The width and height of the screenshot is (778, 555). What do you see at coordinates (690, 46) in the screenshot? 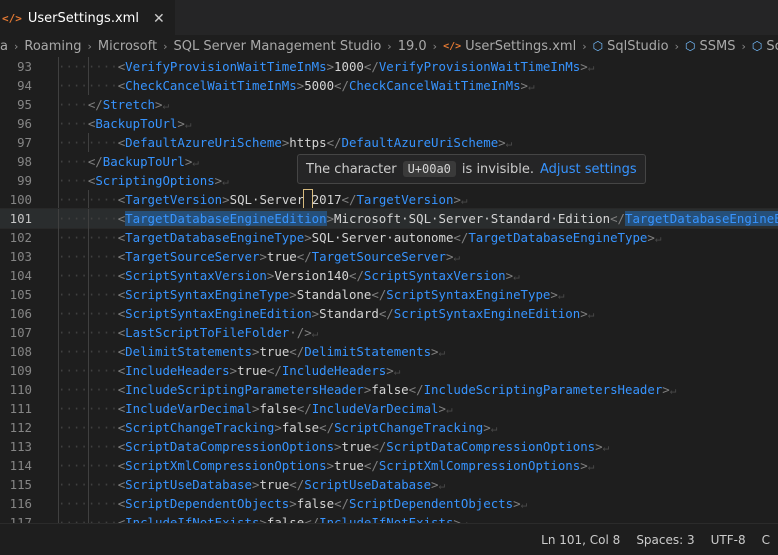
I see `xml-element-icon: ⬡` at bounding box center [690, 46].